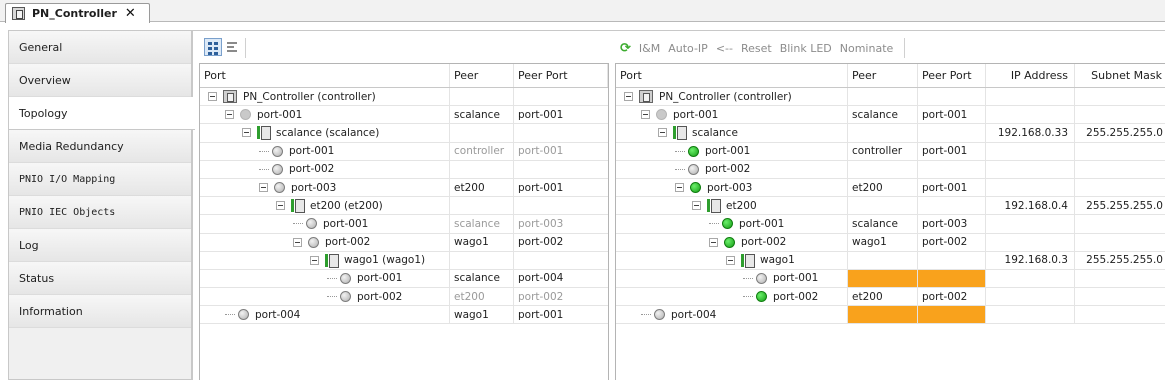 The width and height of the screenshot is (1165, 380). I want to click on blink-led-button: Blink LED, so click(806, 48).